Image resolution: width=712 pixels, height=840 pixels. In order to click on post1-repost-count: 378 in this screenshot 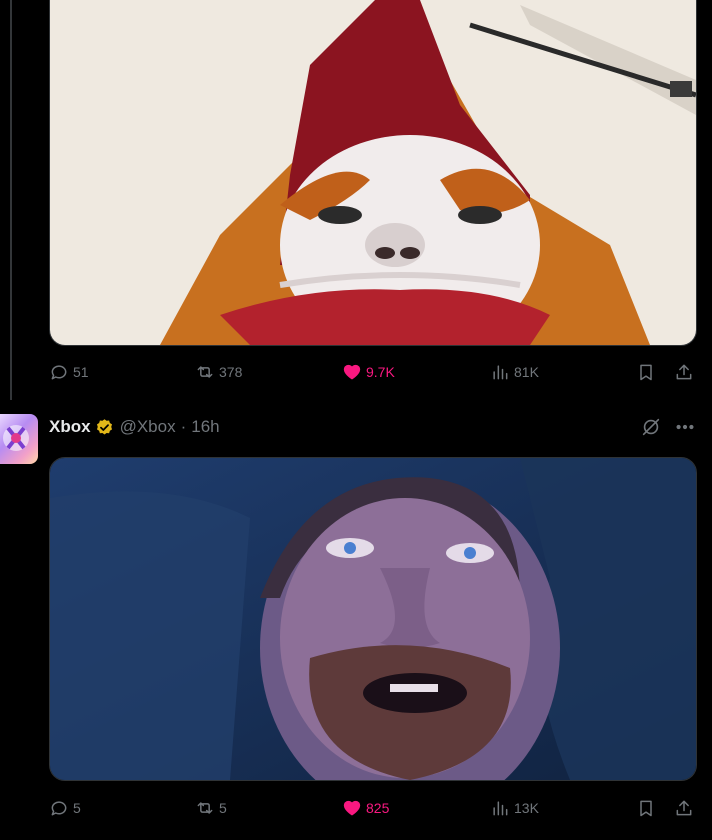, I will do `click(231, 372)`.